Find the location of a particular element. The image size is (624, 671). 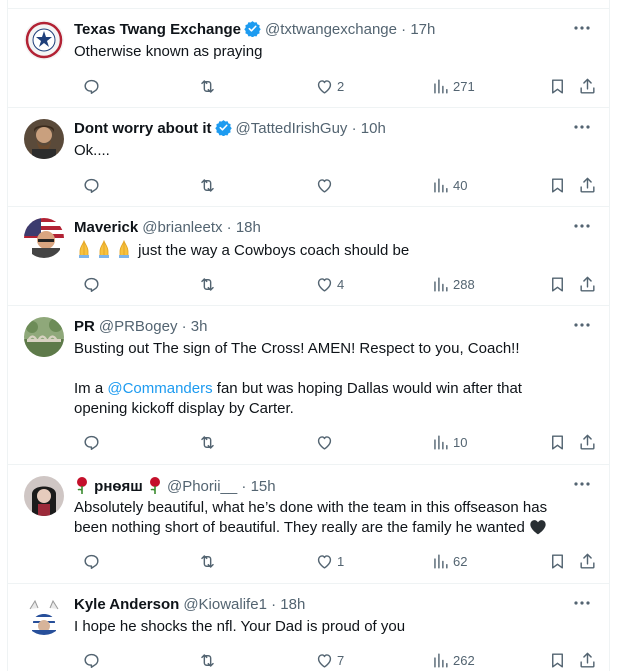

views-button: 10 is located at coordinates (449, 443).